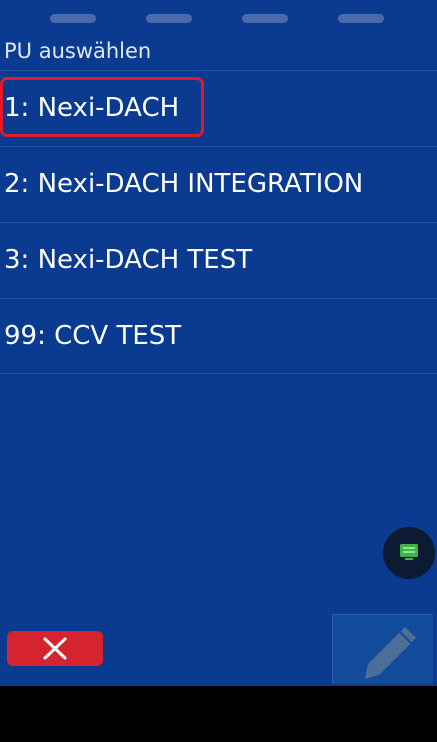 The width and height of the screenshot is (437, 742). Describe the element at coordinates (218, 19) in the screenshot. I see `page-indicator` at that location.